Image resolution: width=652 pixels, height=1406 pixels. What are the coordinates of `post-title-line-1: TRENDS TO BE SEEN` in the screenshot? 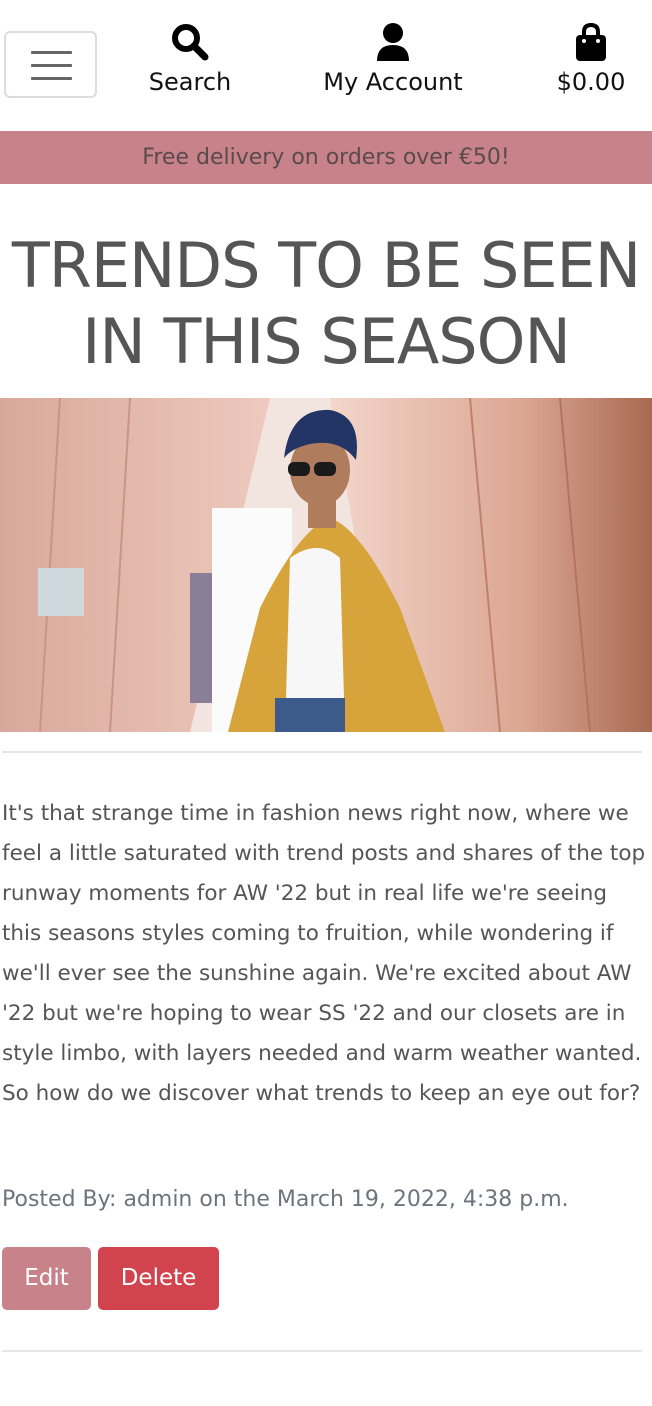 It's located at (326, 265).